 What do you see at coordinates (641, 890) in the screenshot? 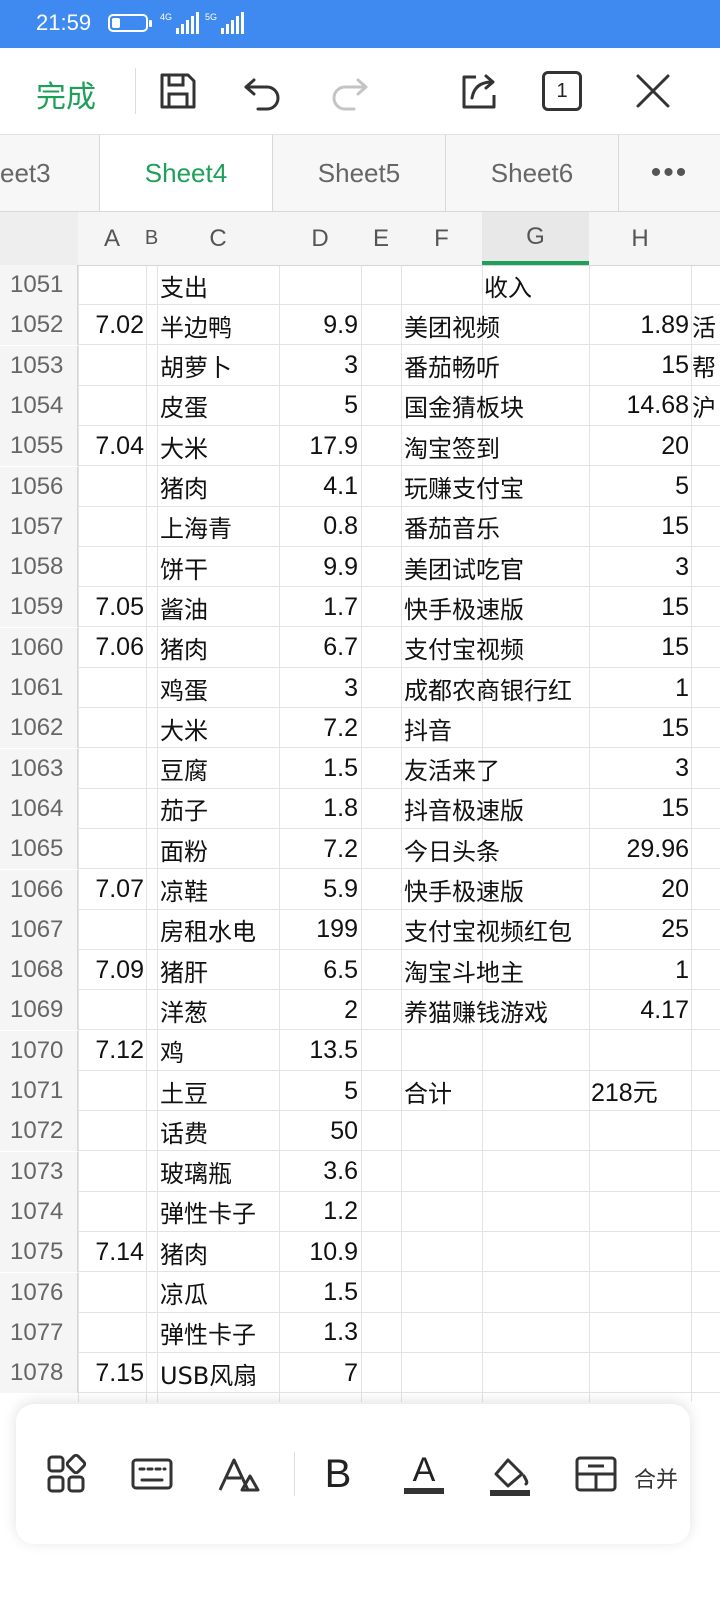
I see `cell-income-amount: 20` at bounding box center [641, 890].